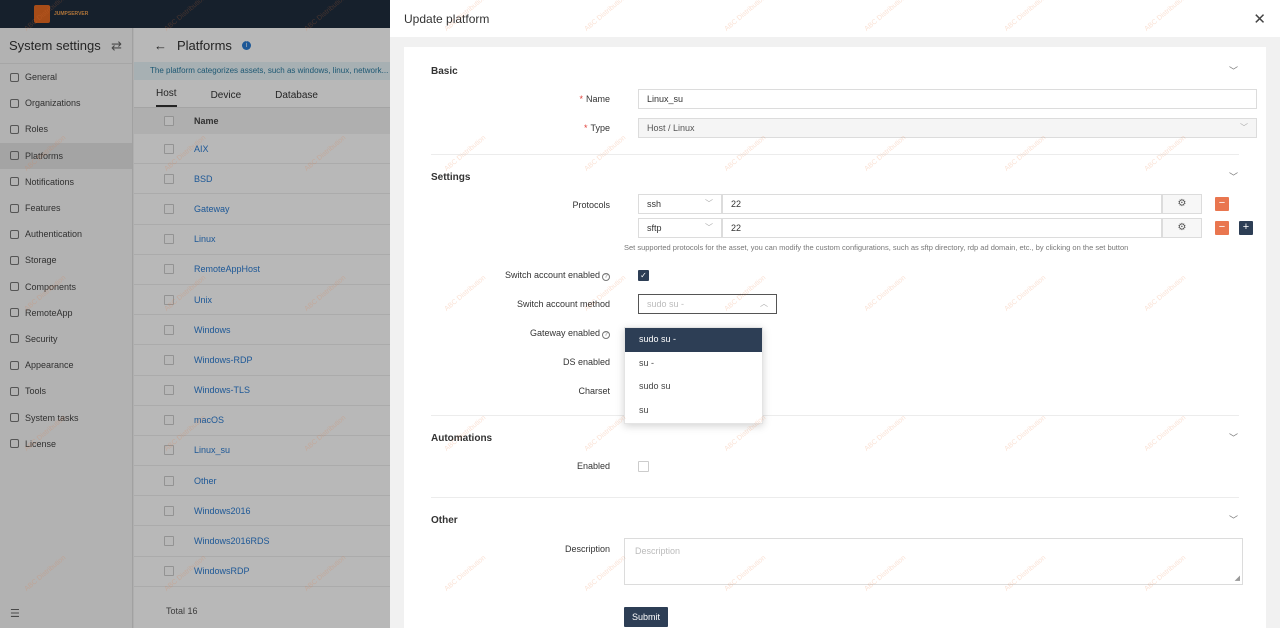 The height and width of the screenshot is (628, 1280). What do you see at coordinates (680, 228) in the screenshot?
I see `protocol-select-sftp: sftp ﹀` at bounding box center [680, 228].